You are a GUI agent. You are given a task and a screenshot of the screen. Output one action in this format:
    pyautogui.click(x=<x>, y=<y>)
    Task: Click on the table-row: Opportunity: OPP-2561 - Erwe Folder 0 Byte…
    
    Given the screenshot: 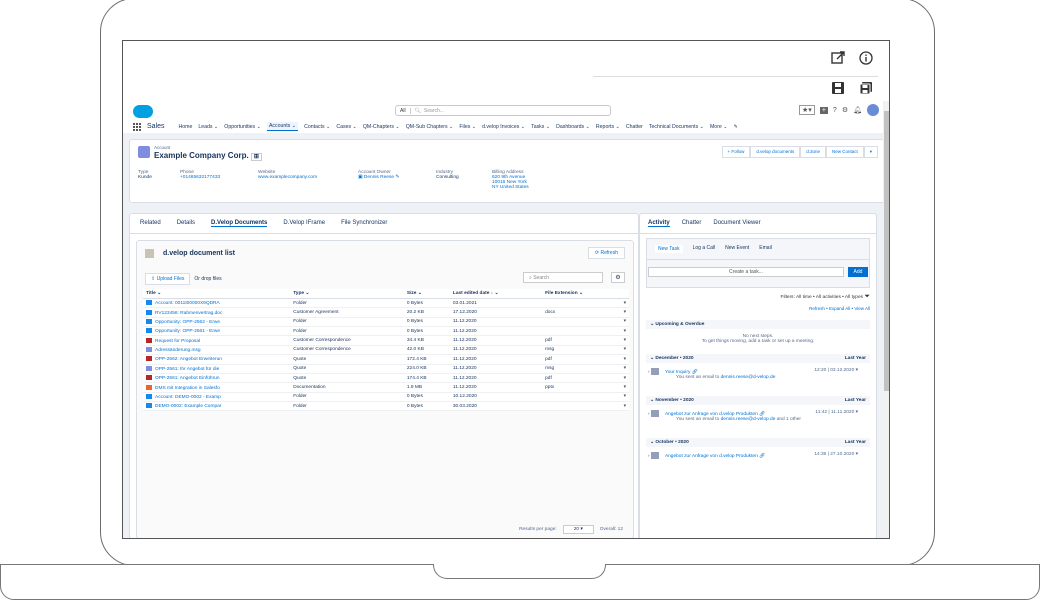 What is the action you would take?
    pyautogui.click(x=386, y=331)
    